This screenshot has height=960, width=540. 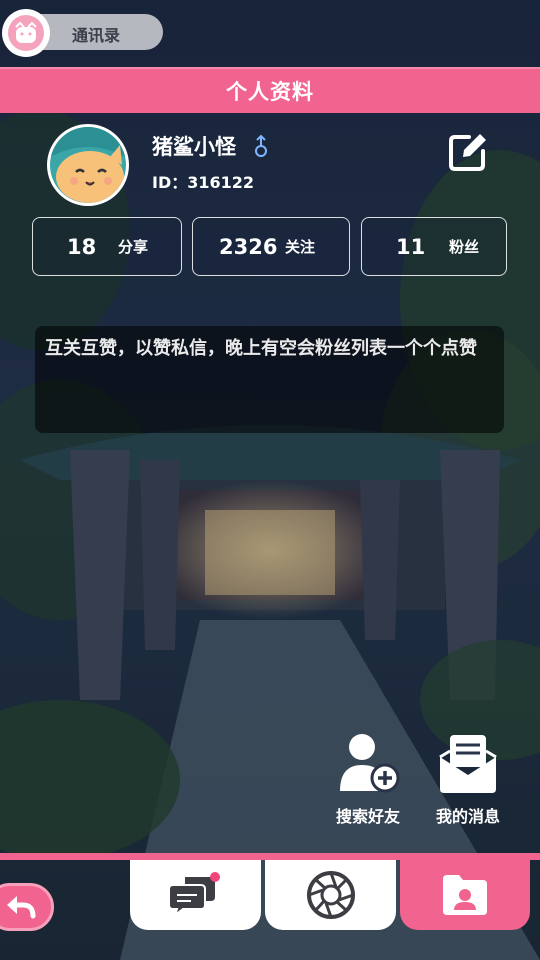 What do you see at coordinates (261, 145) in the screenshot?
I see `male-gender-icon` at bounding box center [261, 145].